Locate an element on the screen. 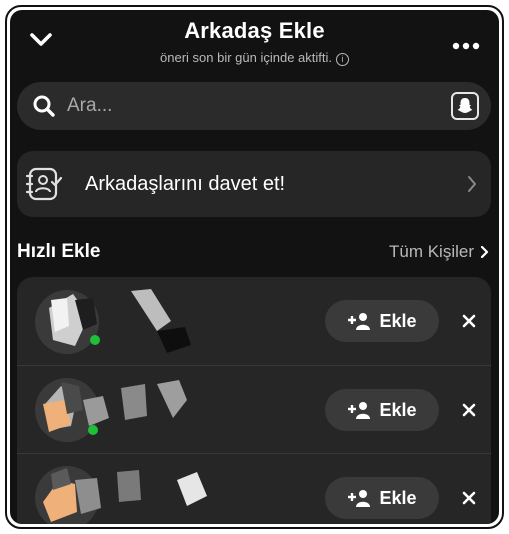 Image resolution: width=509 pixels, height=534 pixels. all-contacts-link: Tüm Kişiler is located at coordinates (439, 252).